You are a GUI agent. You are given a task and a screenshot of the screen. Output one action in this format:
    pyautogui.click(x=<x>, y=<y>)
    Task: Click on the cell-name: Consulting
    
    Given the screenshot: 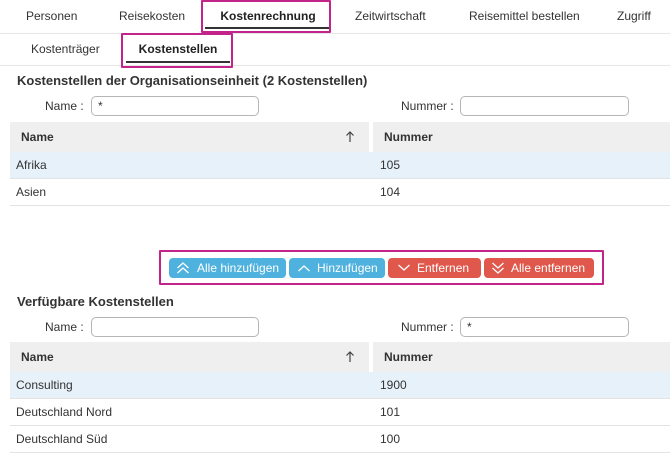 What is the action you would take?
    pyautogui.click(x=44, y=385)
    